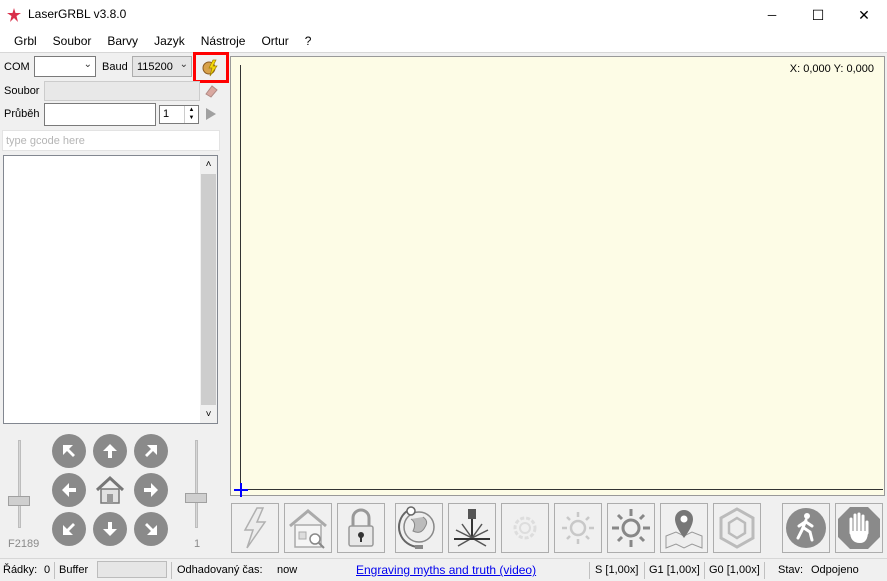 The width and height of the screenshot is (887, 581). I want to click on arrow-down-left-icon, so click(69, 529).